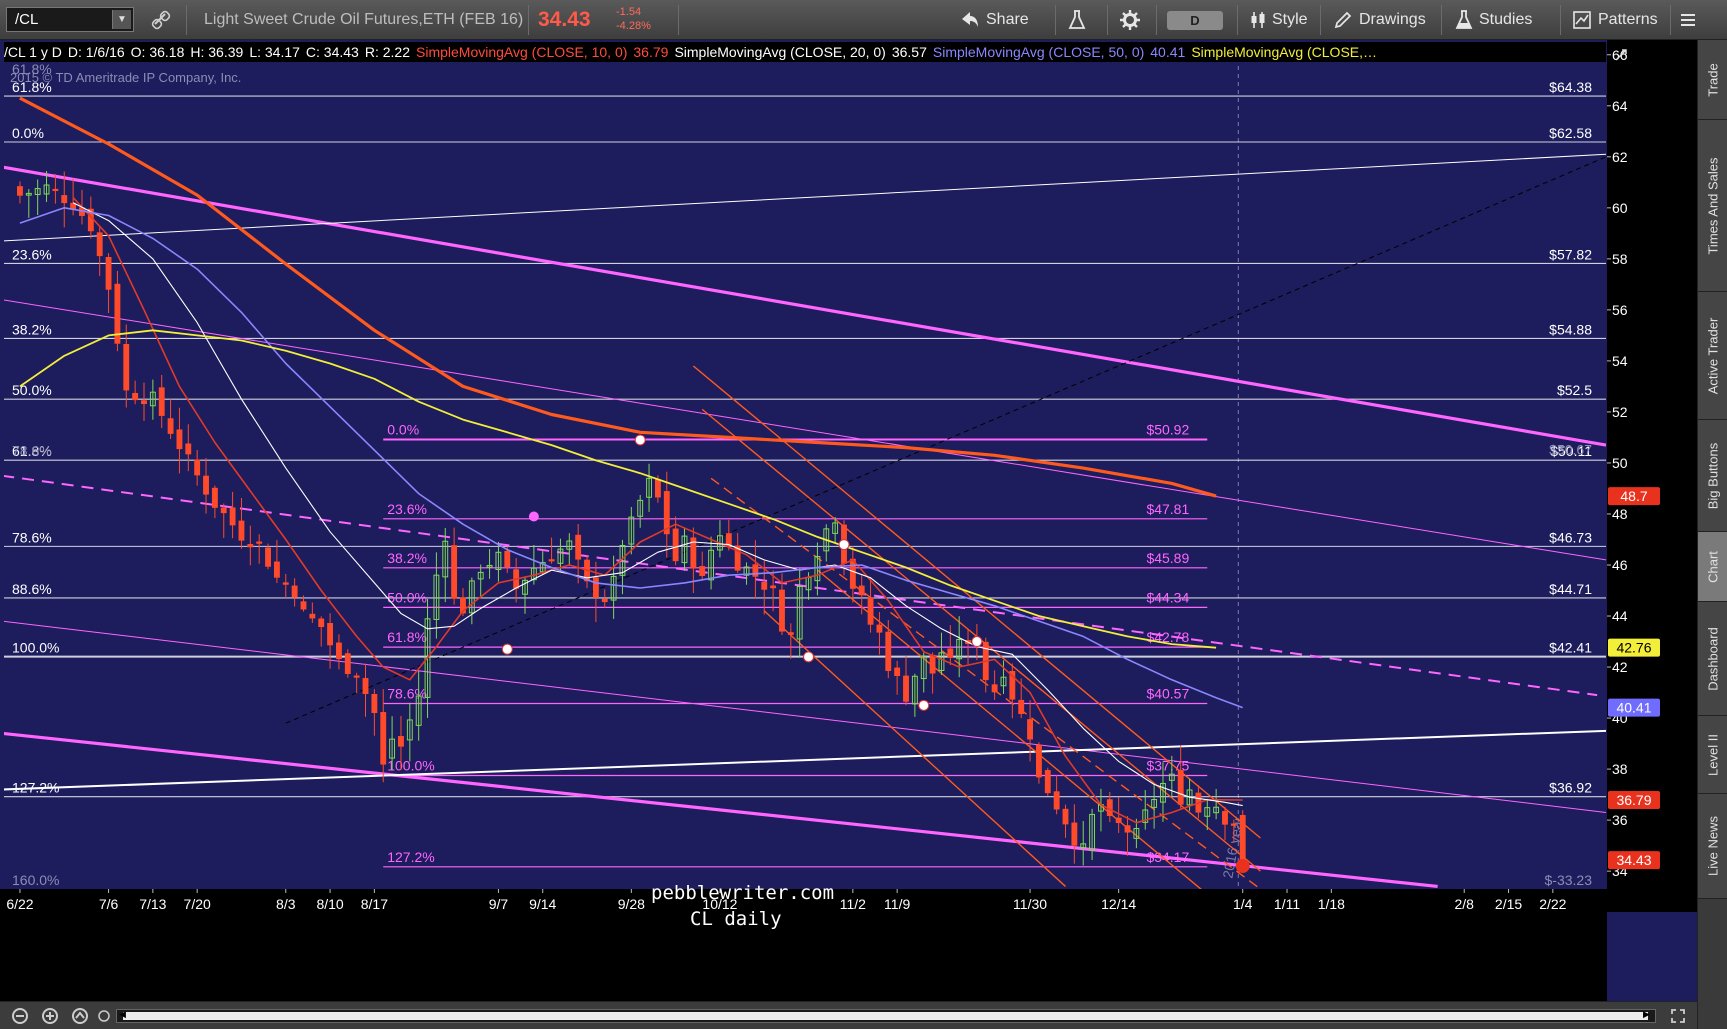 The image size is (1727, 1029). What do you see at coordinates (20, 1016) in the screenshot?
I see `zoom-out-icon` at bounding box center [20, 1016].